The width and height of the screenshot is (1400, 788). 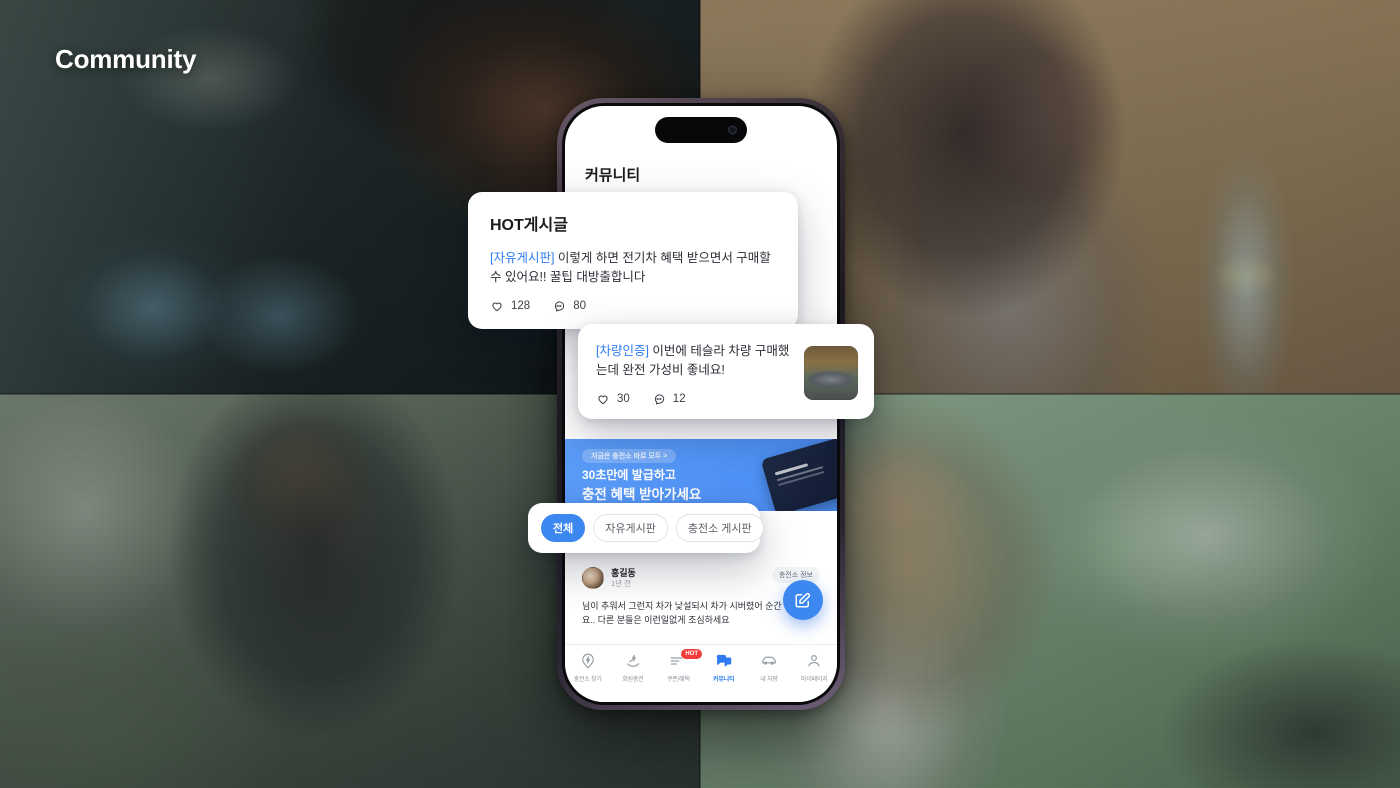 What do you see at coordinates (814, 661) in the screenshot?
I see `person-icon` at bounding box center [814, 661].